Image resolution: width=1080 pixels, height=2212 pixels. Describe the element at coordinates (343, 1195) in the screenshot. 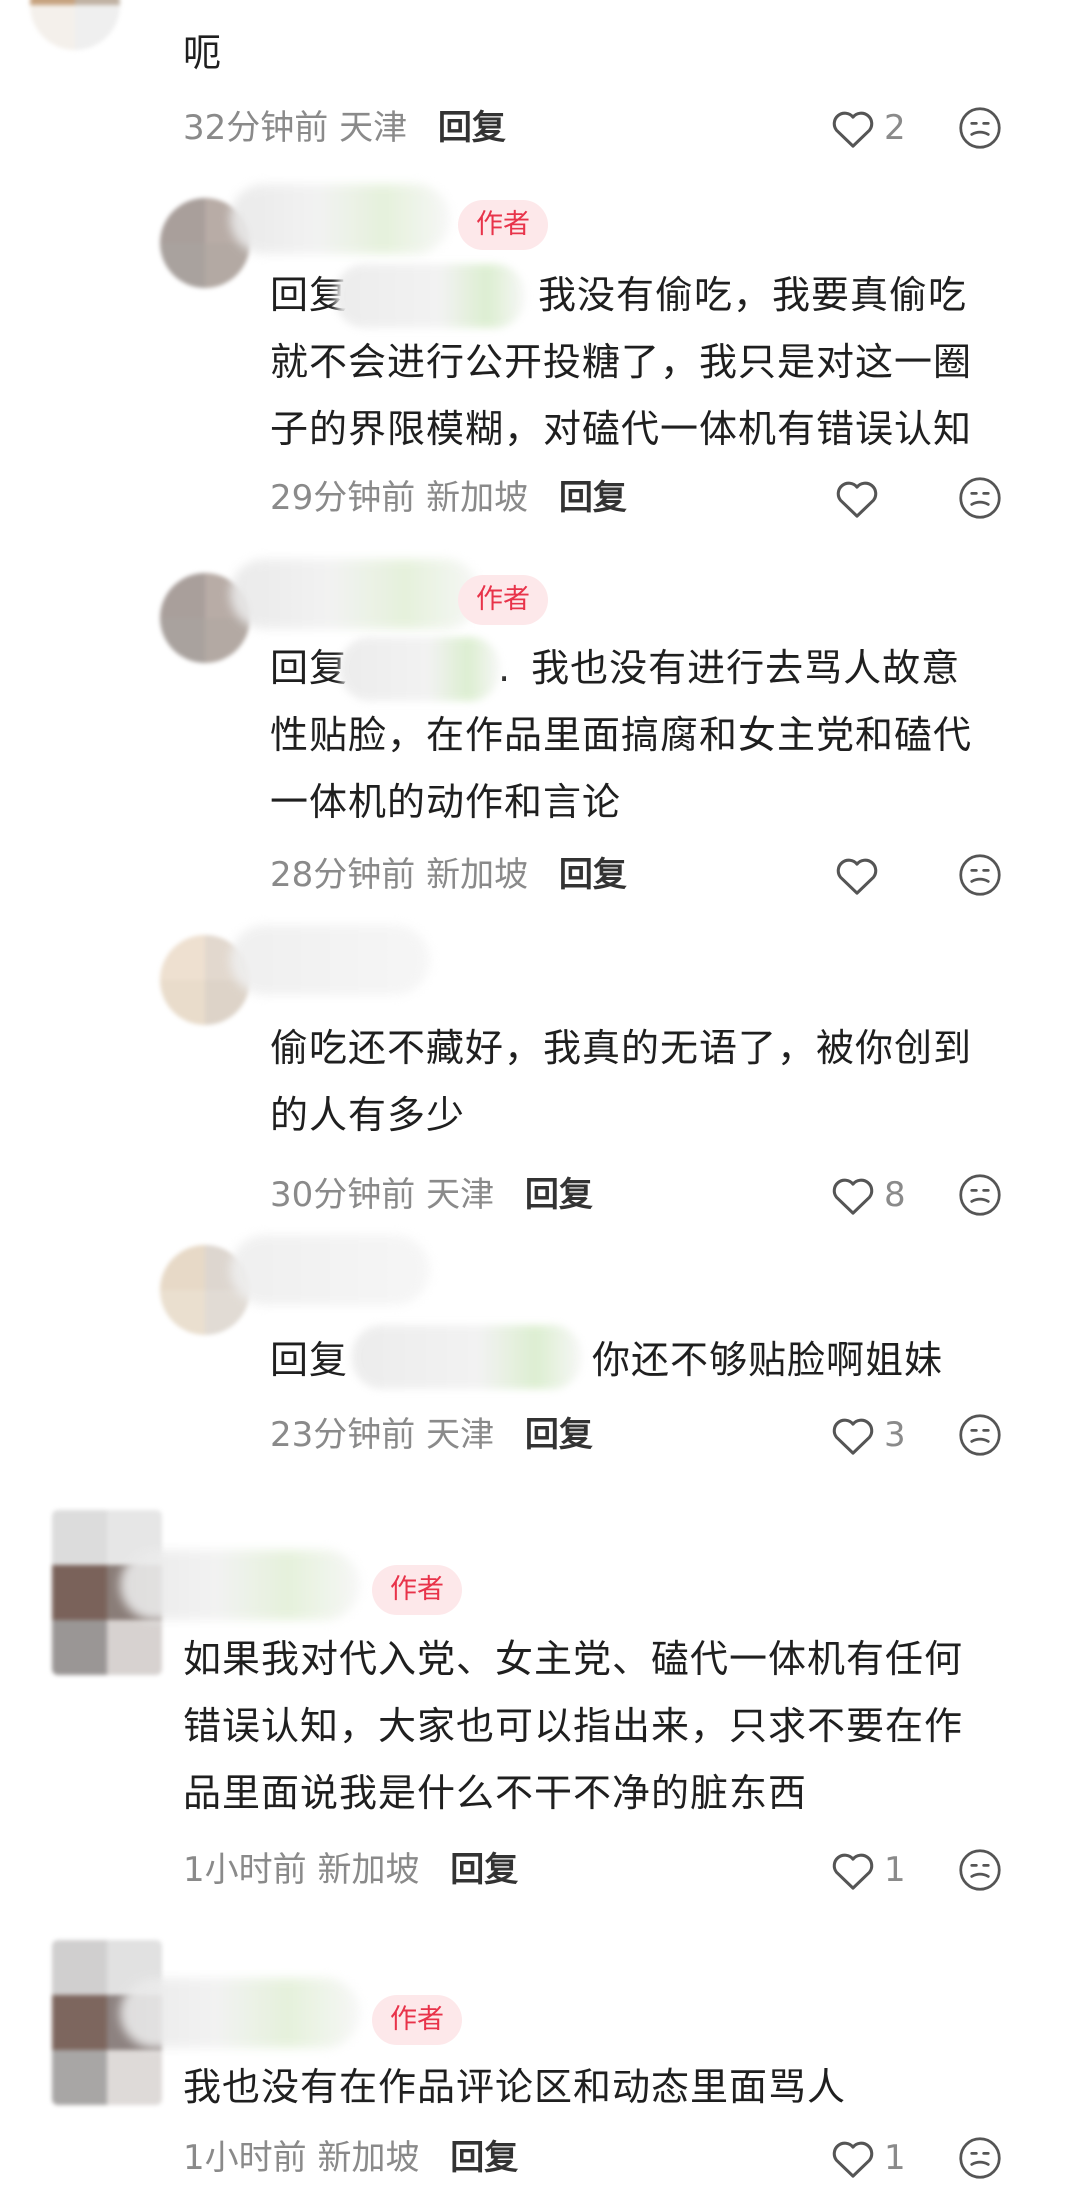

I see `comment-time: 30分钟前` at that location.